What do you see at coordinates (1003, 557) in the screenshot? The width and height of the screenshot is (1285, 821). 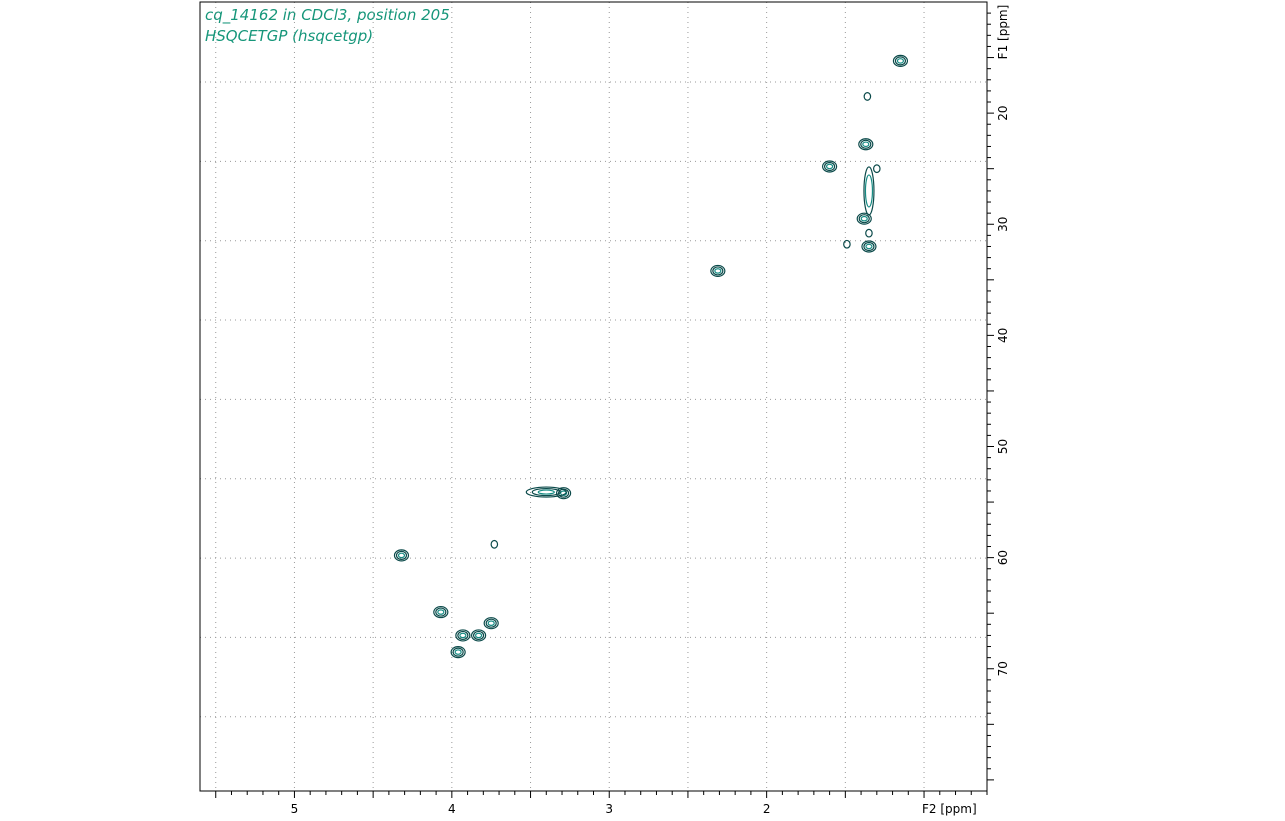 I see `y-tick-label: 60` at bounding box center [1003, 557].